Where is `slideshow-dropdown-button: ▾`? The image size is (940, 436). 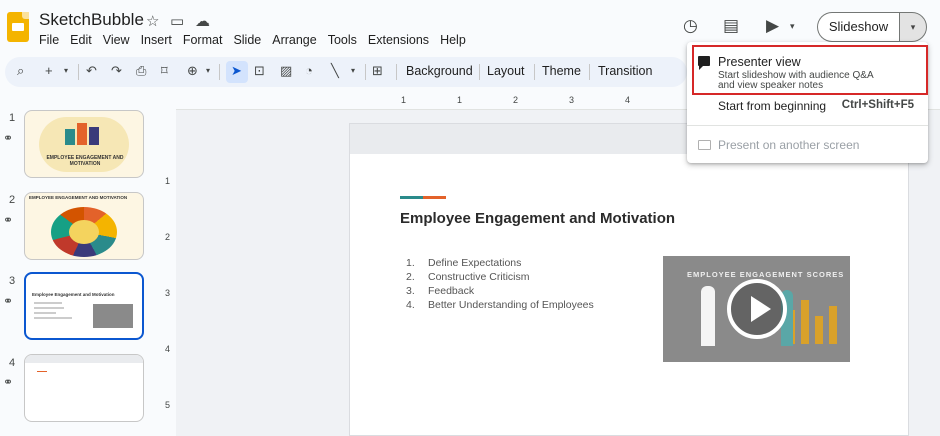
slideshow-dropdown-button: ▾ is located at coordinates (913, 27).